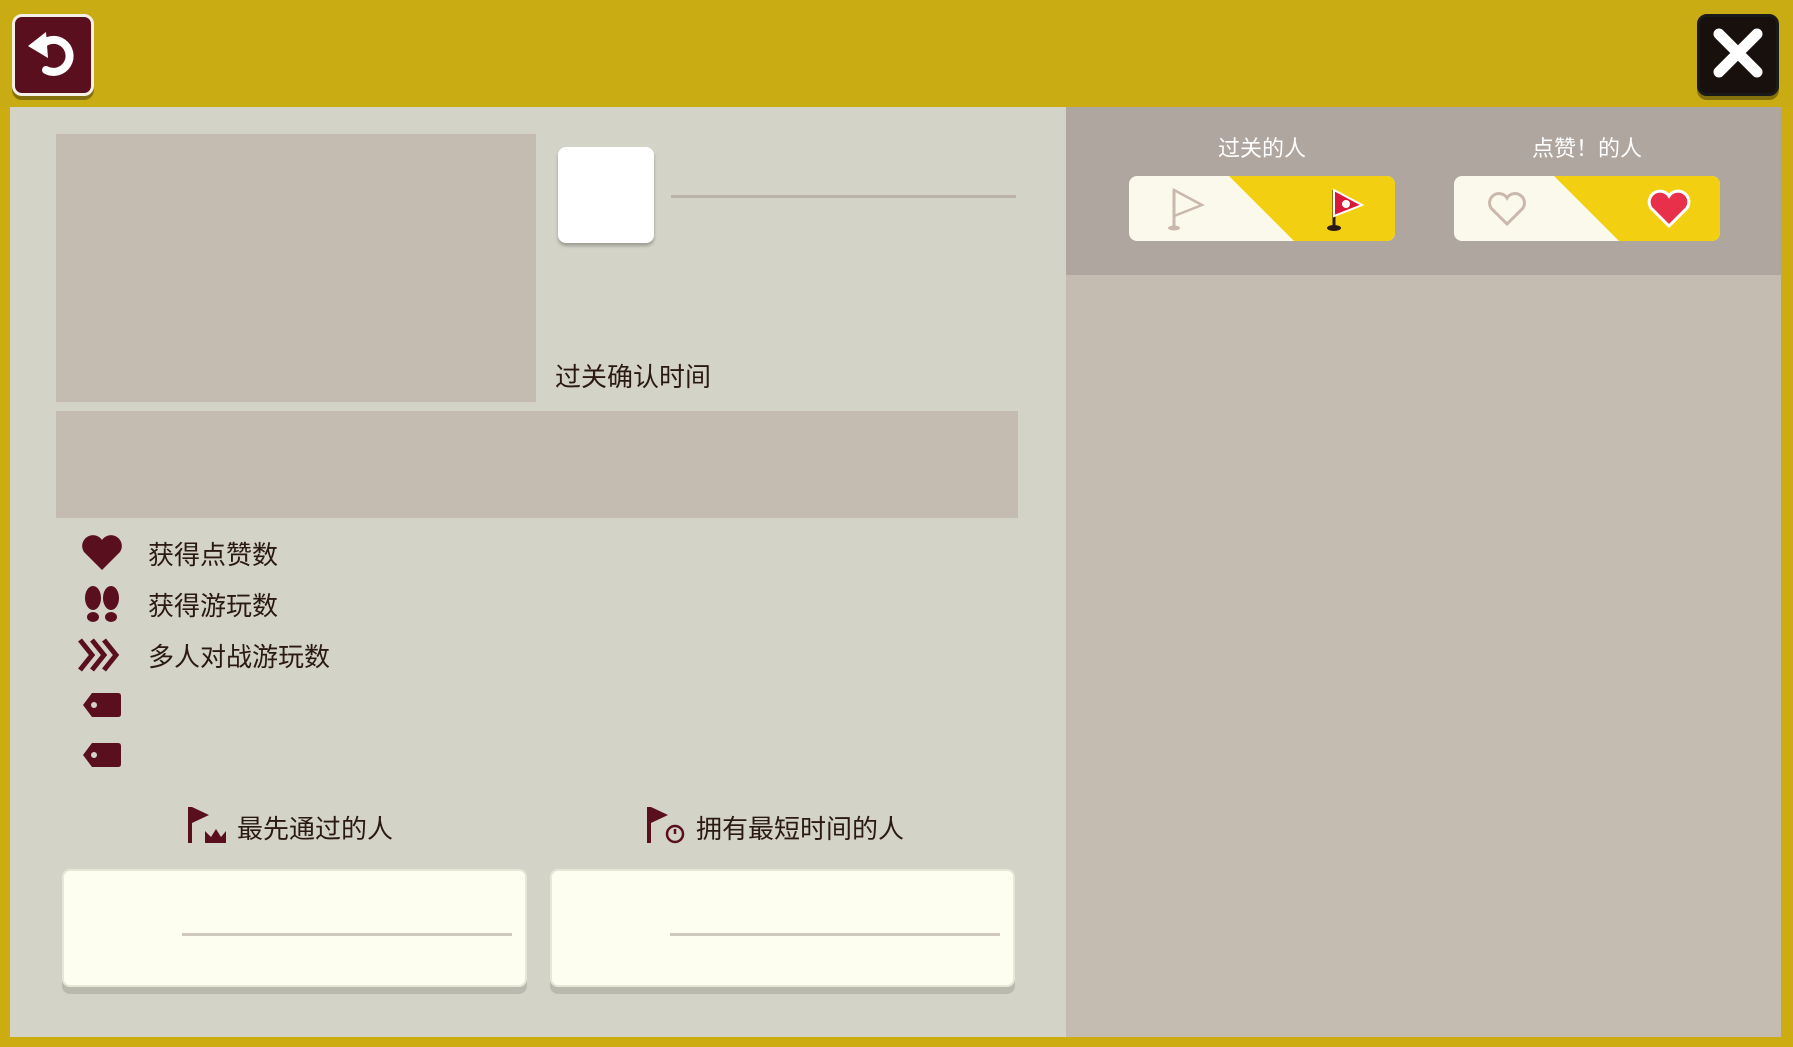 The image size is (1793, 1047). What do you see at coordinates (896, 53) in the screenshot?
I see `top-bar` at bounding box center [896, 53].